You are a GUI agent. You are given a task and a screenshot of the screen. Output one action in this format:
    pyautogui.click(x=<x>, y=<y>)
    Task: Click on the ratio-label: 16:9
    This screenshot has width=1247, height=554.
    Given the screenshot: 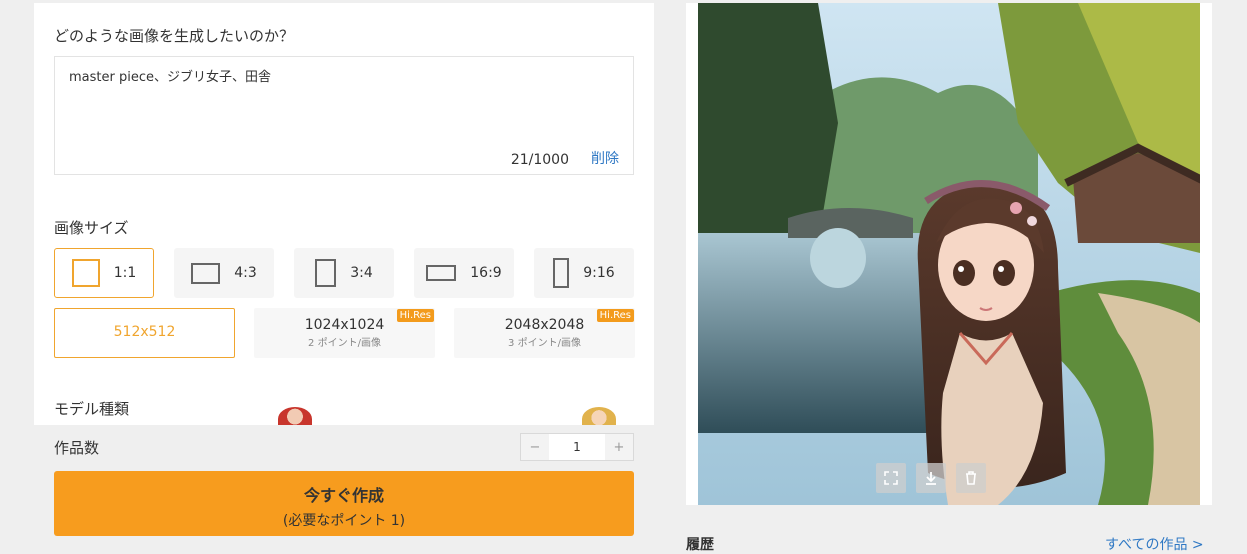 What is the action you would take?
    pyautogui.click(x=486, y=273)
    